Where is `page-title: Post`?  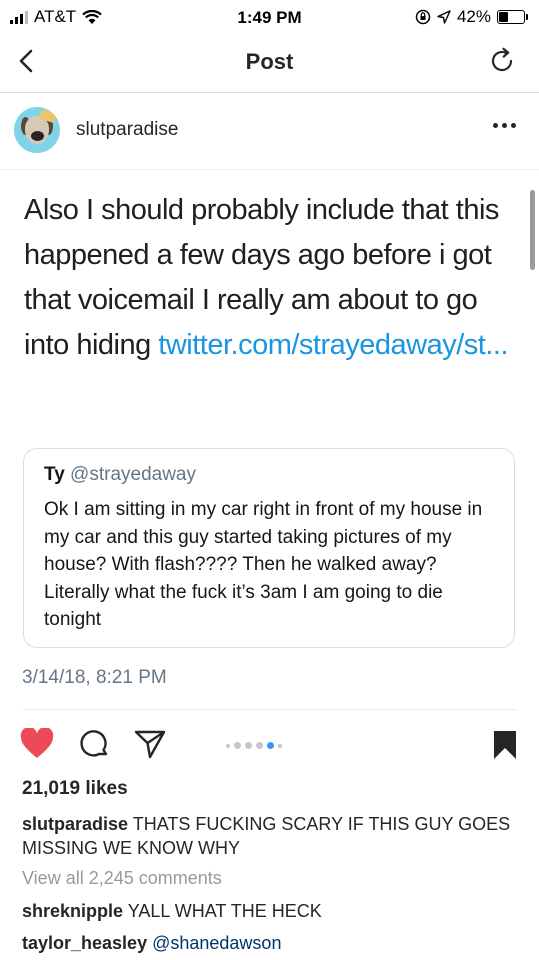
page-title: Post is located at coordinates (269, 61).